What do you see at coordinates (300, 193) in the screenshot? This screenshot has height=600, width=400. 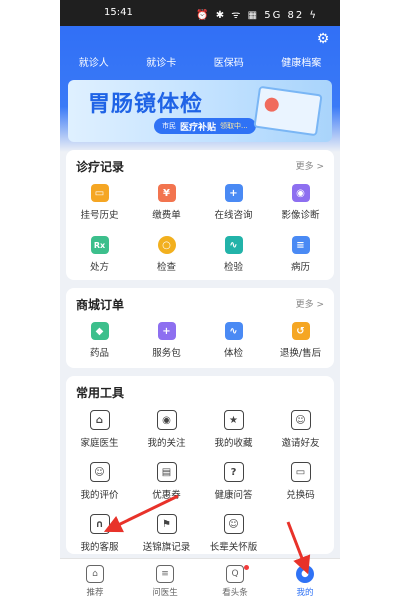 I see `scanner-icon: ◉` at bounding box center [300, 193].